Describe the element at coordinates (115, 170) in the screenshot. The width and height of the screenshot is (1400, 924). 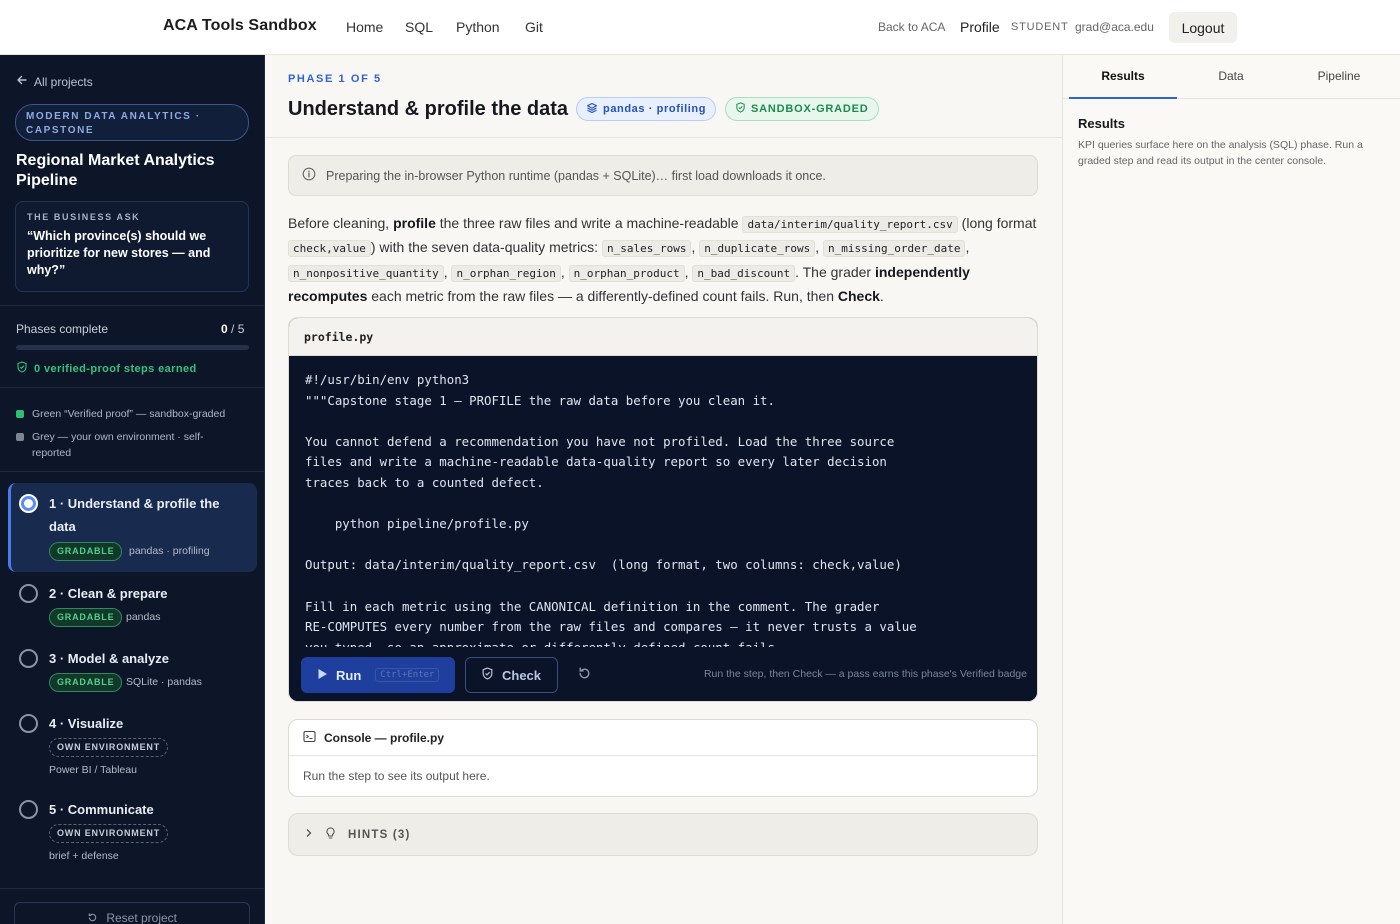
I see `project-title: Regional Market Analytics Pipeline` at that location.